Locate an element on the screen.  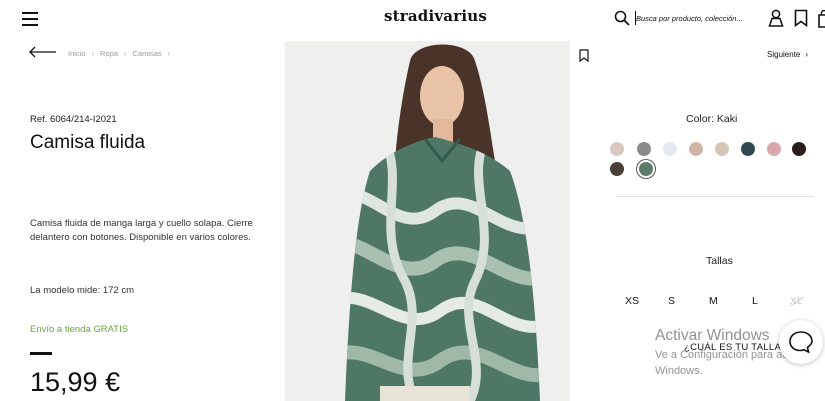
windows-activation-title: Activar Windows is located at coordinates (712, 335).